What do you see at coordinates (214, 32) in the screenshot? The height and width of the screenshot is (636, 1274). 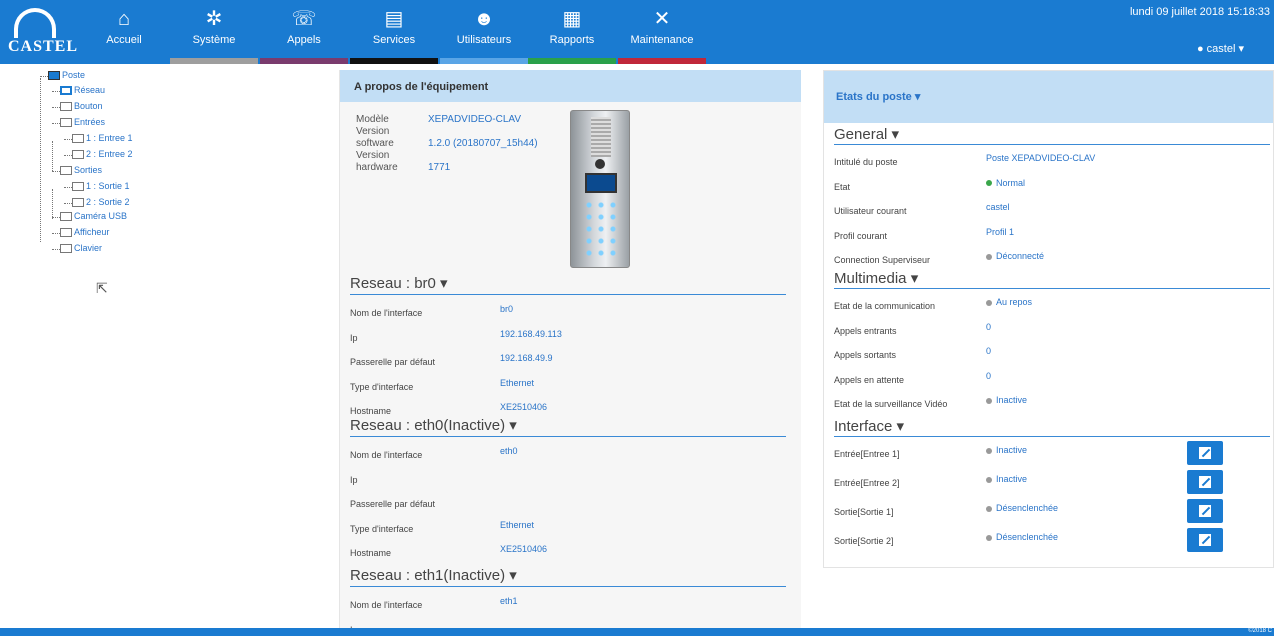 I see `nav-gears: ✲ Système` at bounding box center [214, 32].